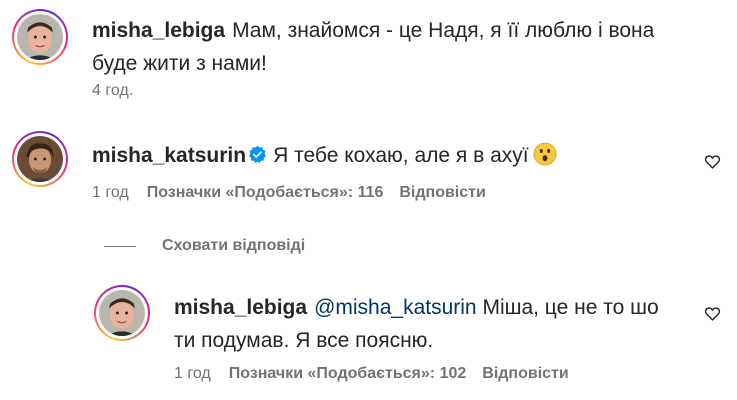 This screenshot has height=400, width=737. What do you see at coordinates (169, 155) in the screenshot?
I see `username: misha_katsurin` at bounding box center [169, 155].